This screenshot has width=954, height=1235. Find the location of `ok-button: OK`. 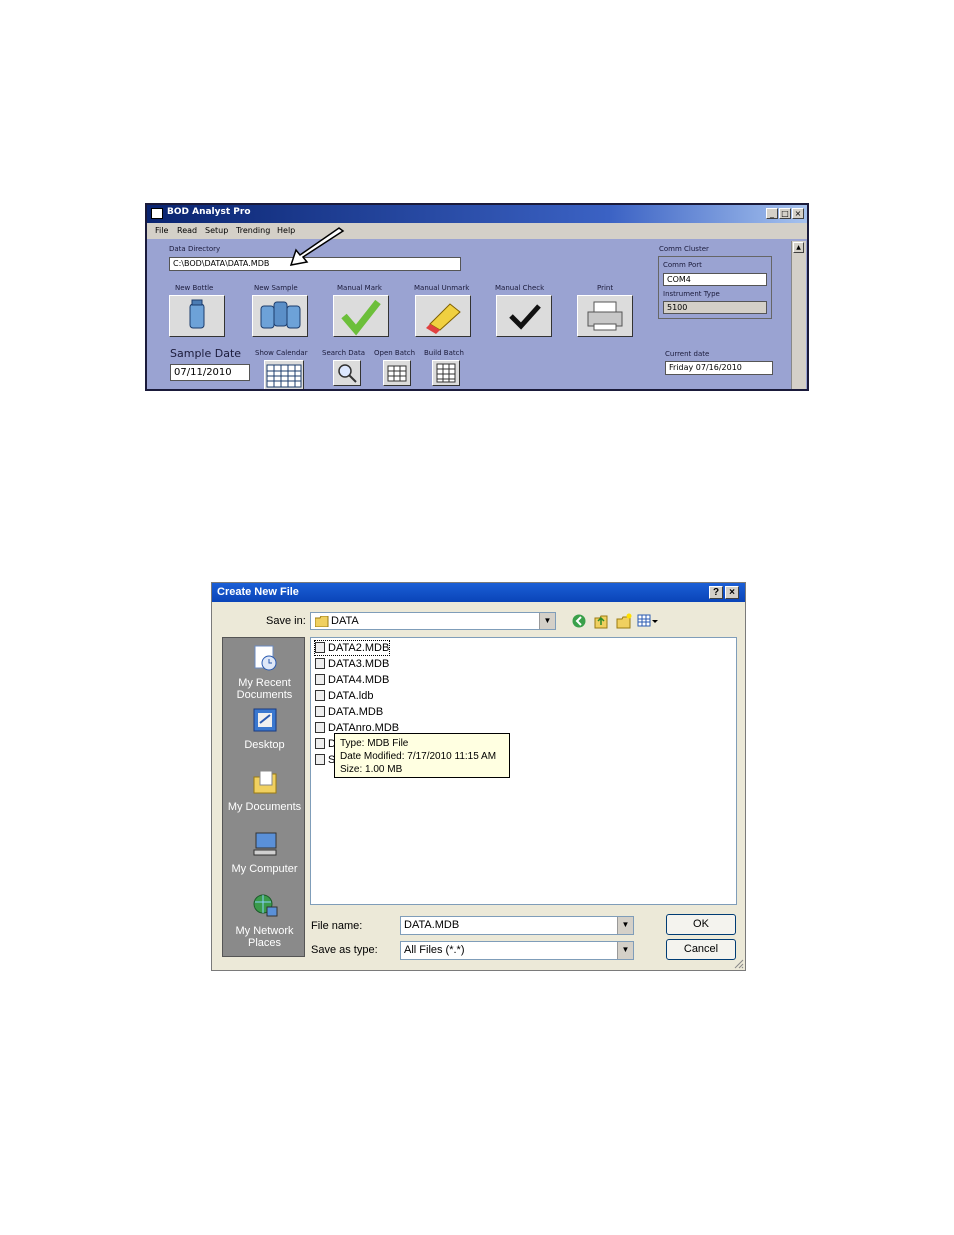

ok-button: OK is located at coordinates (701, 924).